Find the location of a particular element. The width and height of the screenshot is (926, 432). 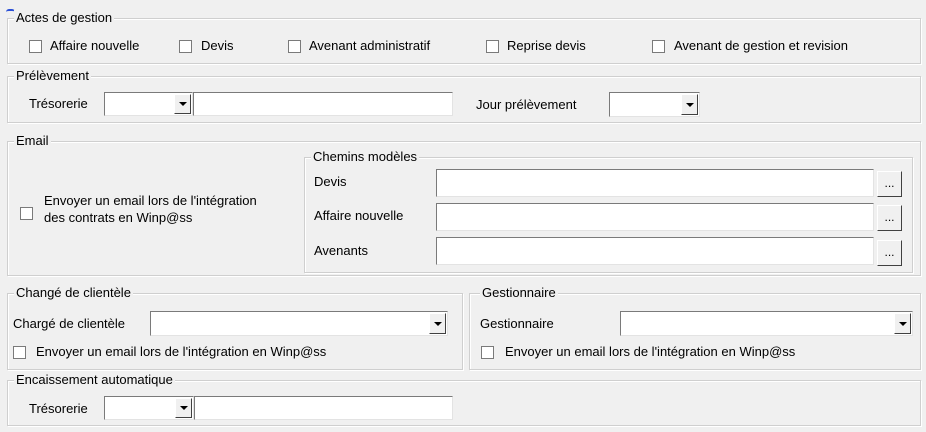

chemin-avenants-label: Avenants is located at coordinates (341, 250).